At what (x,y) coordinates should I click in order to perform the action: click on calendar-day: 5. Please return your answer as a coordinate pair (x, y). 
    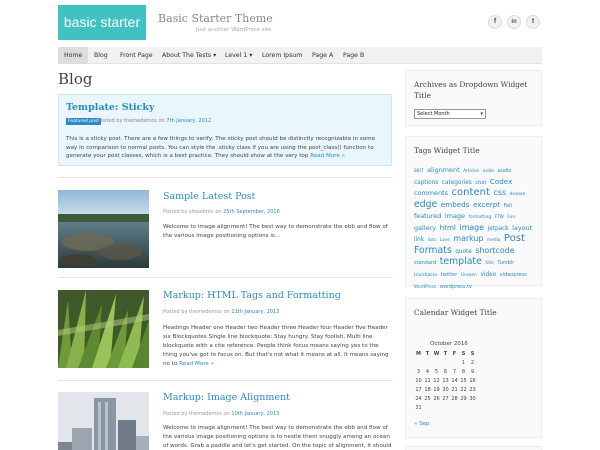
    Looking at the image, I should click on (436, 371).